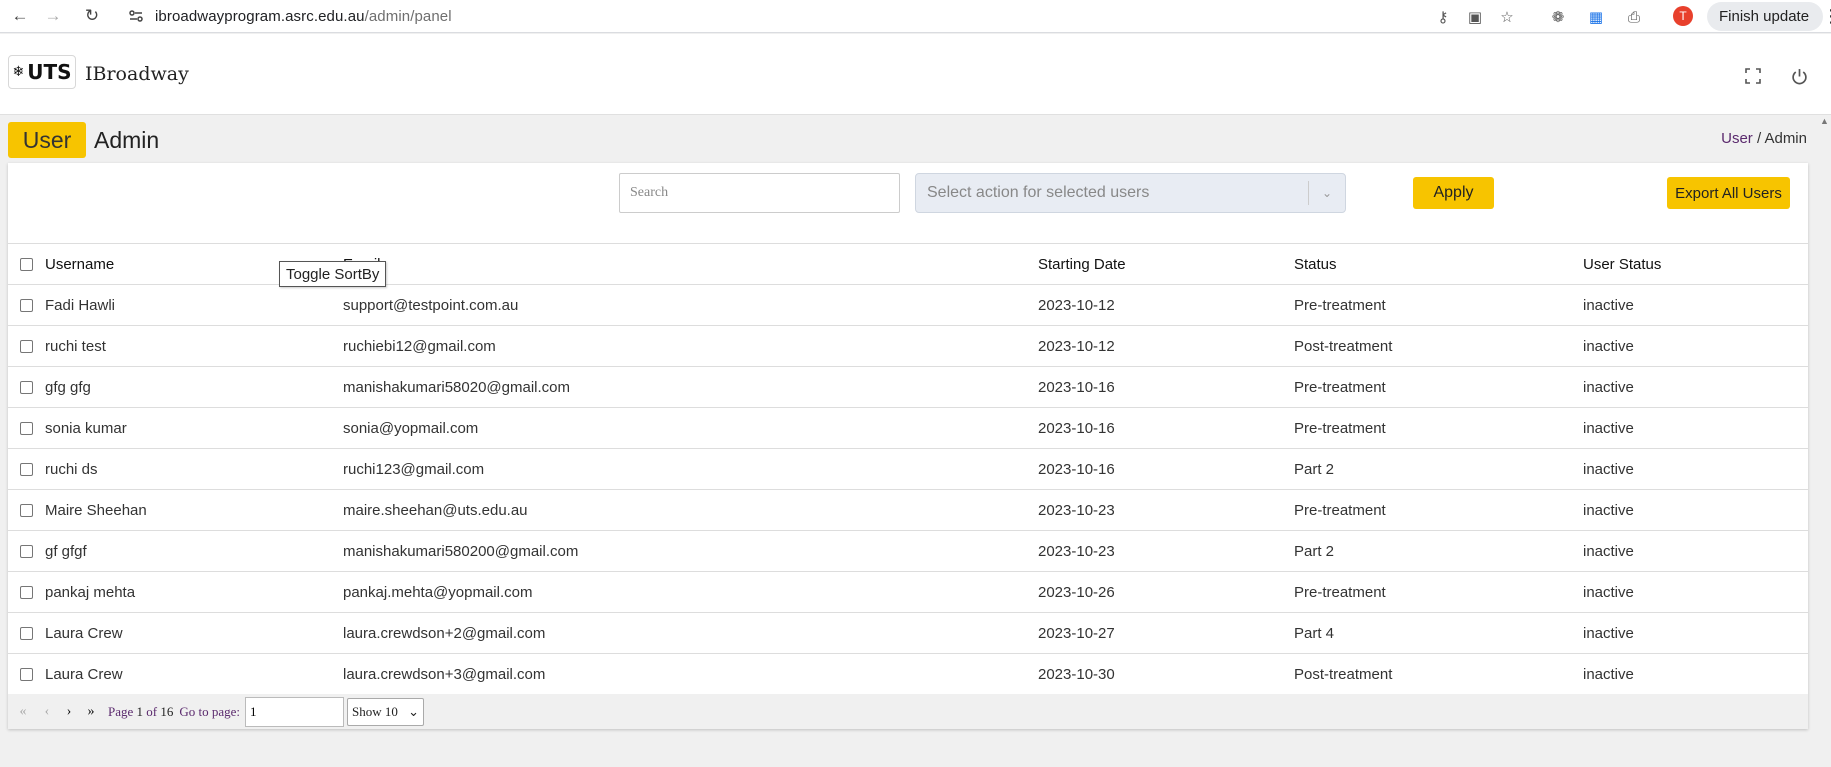 The image size is (1831, 767). I want to click on cell-email: manishakumari580200@gmail.com, so click(461, 551).